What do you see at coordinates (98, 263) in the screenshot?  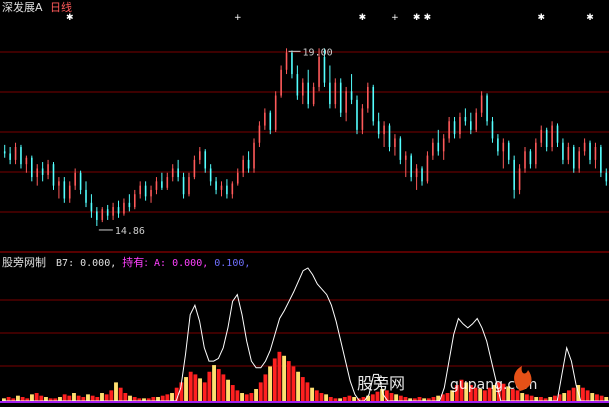 I see `b7-value: 0.000,` at bounding box center [98, 263].